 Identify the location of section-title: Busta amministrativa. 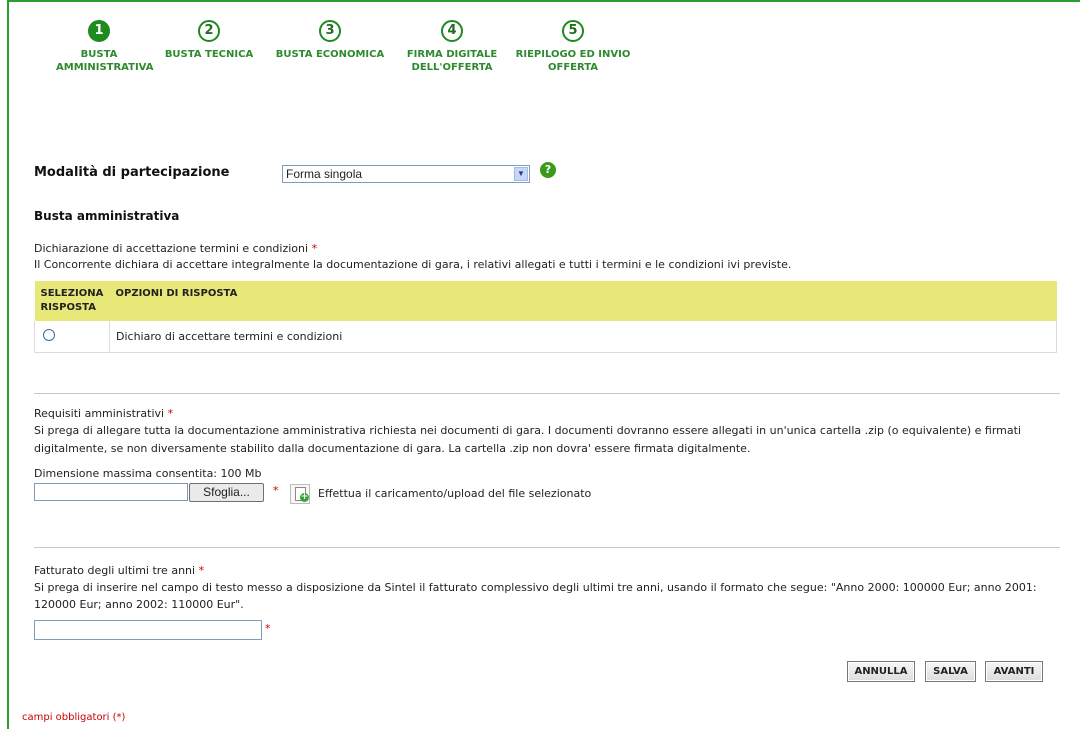
(107, 216).